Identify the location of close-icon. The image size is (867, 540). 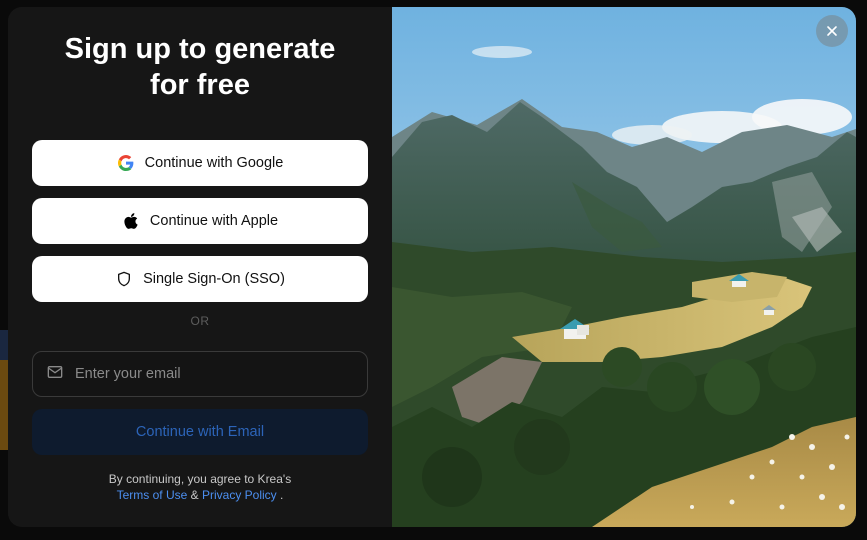
(832, 31).